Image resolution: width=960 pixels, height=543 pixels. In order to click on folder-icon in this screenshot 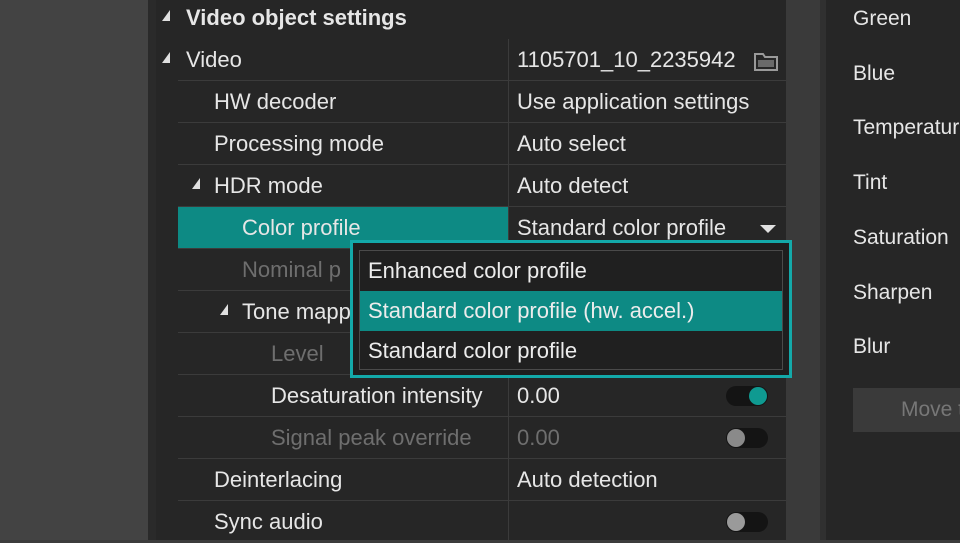, I will do `click(766, 61)`.